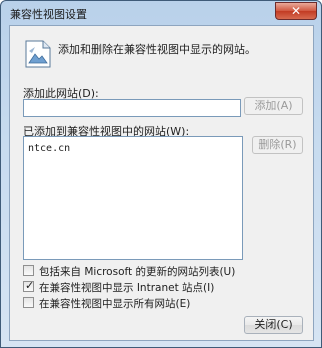 The image size is (322, 348). Describe the element at coordinates (157, 49) in the screenshot. I see `intro-text: 添加和删除在兼容性视图中显示的网站。` at that location.